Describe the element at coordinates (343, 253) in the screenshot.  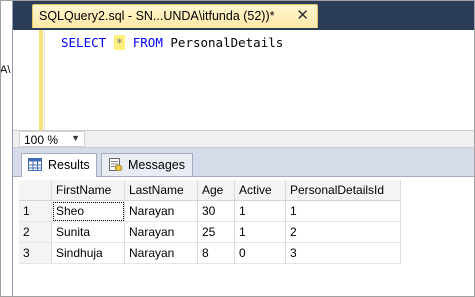
I see `cell-personaldetailsid: 3` at that location.